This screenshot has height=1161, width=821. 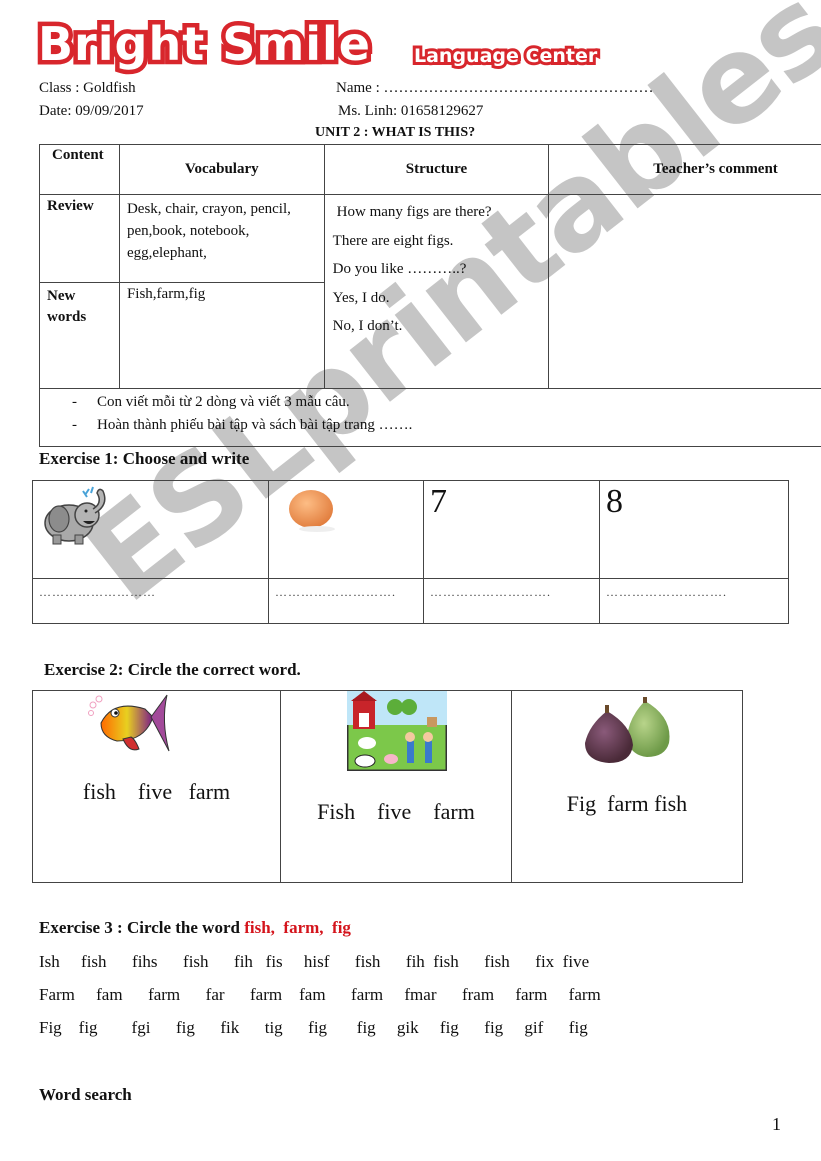 I want to click on number-eight: 8, so click(x=614, y=501).